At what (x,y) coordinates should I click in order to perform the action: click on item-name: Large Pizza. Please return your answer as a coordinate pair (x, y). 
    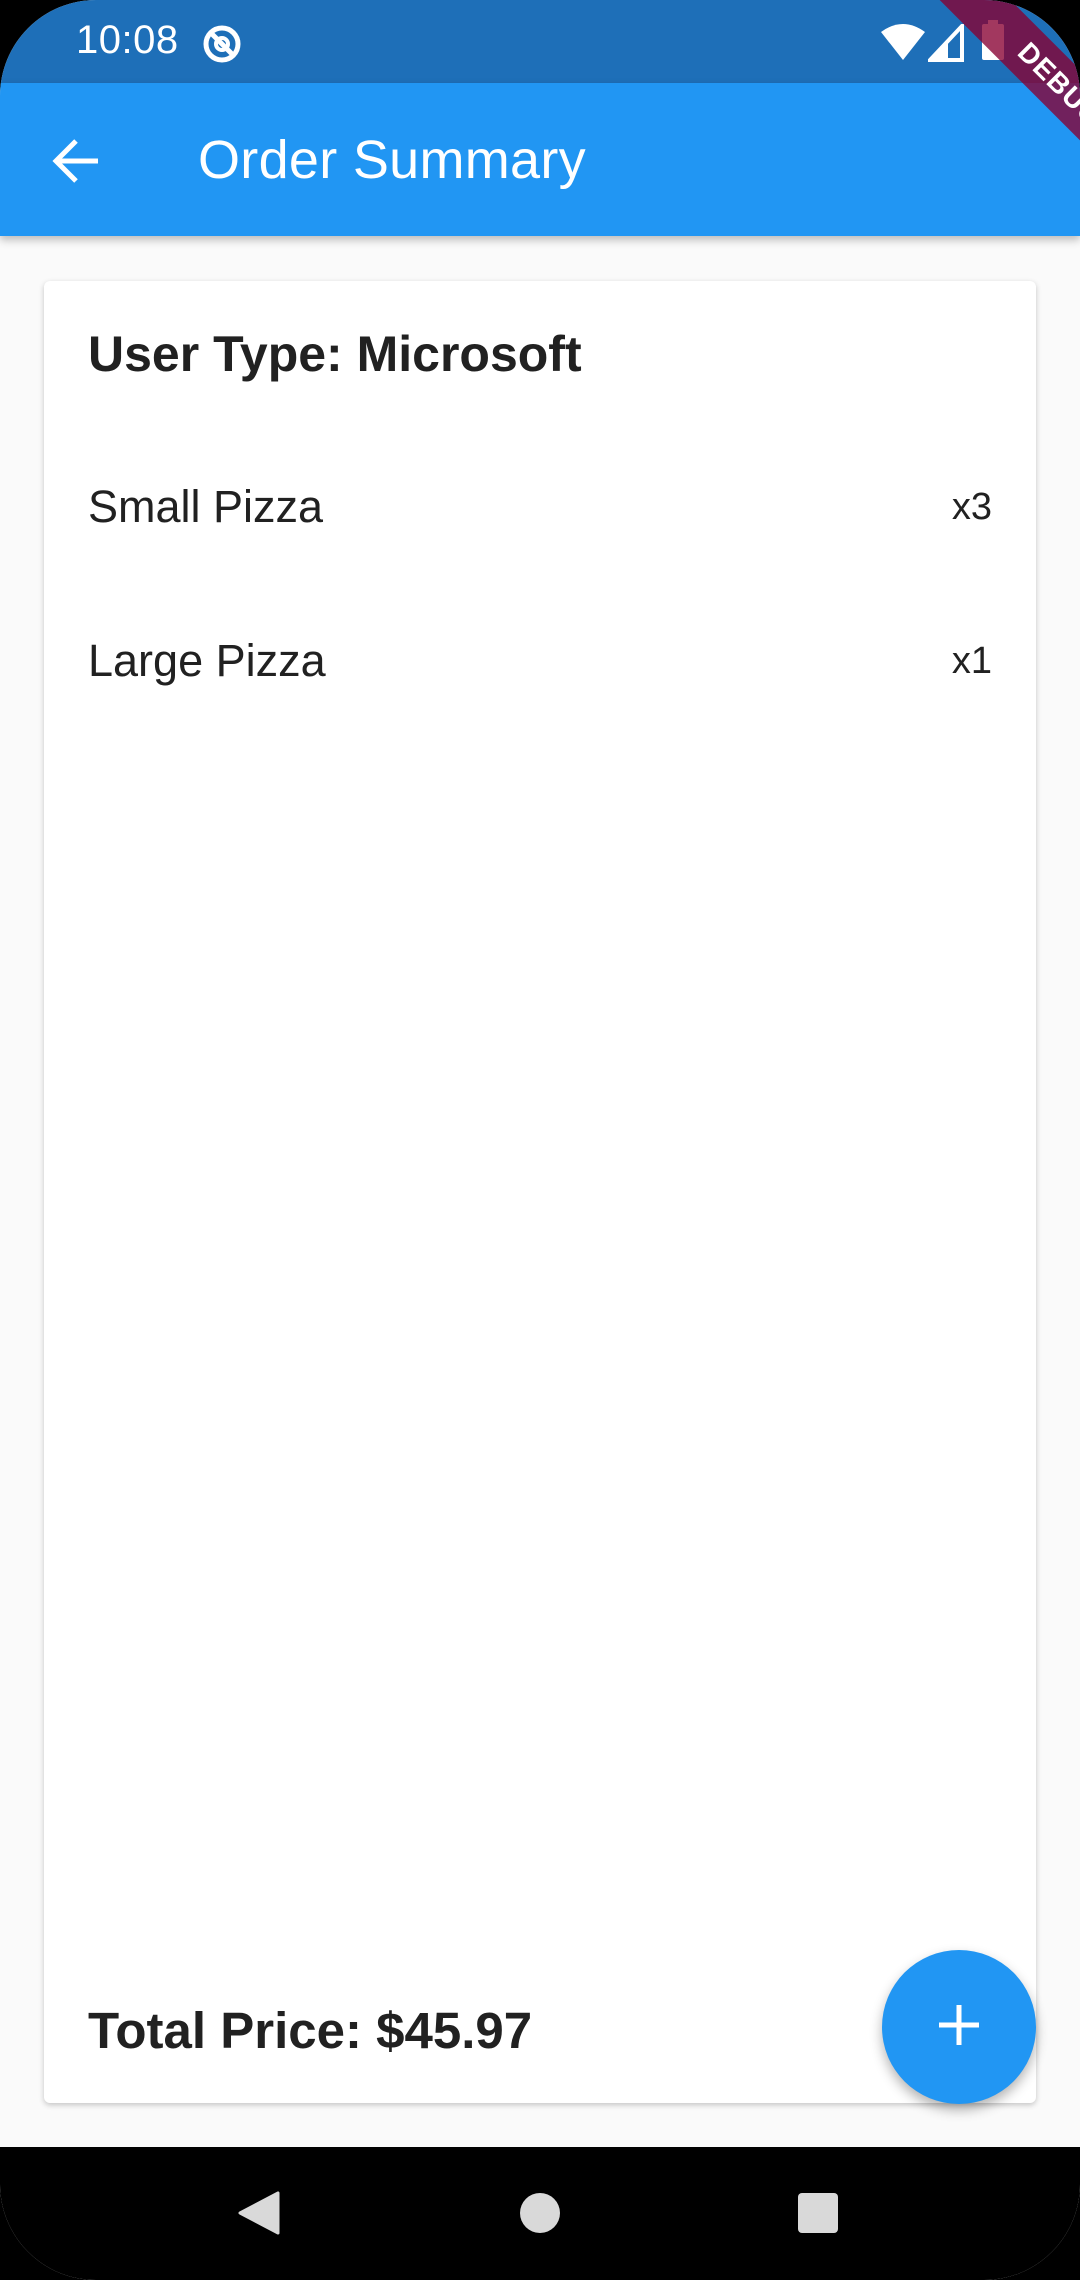
    Looking at the image, I should click on (207, 660).